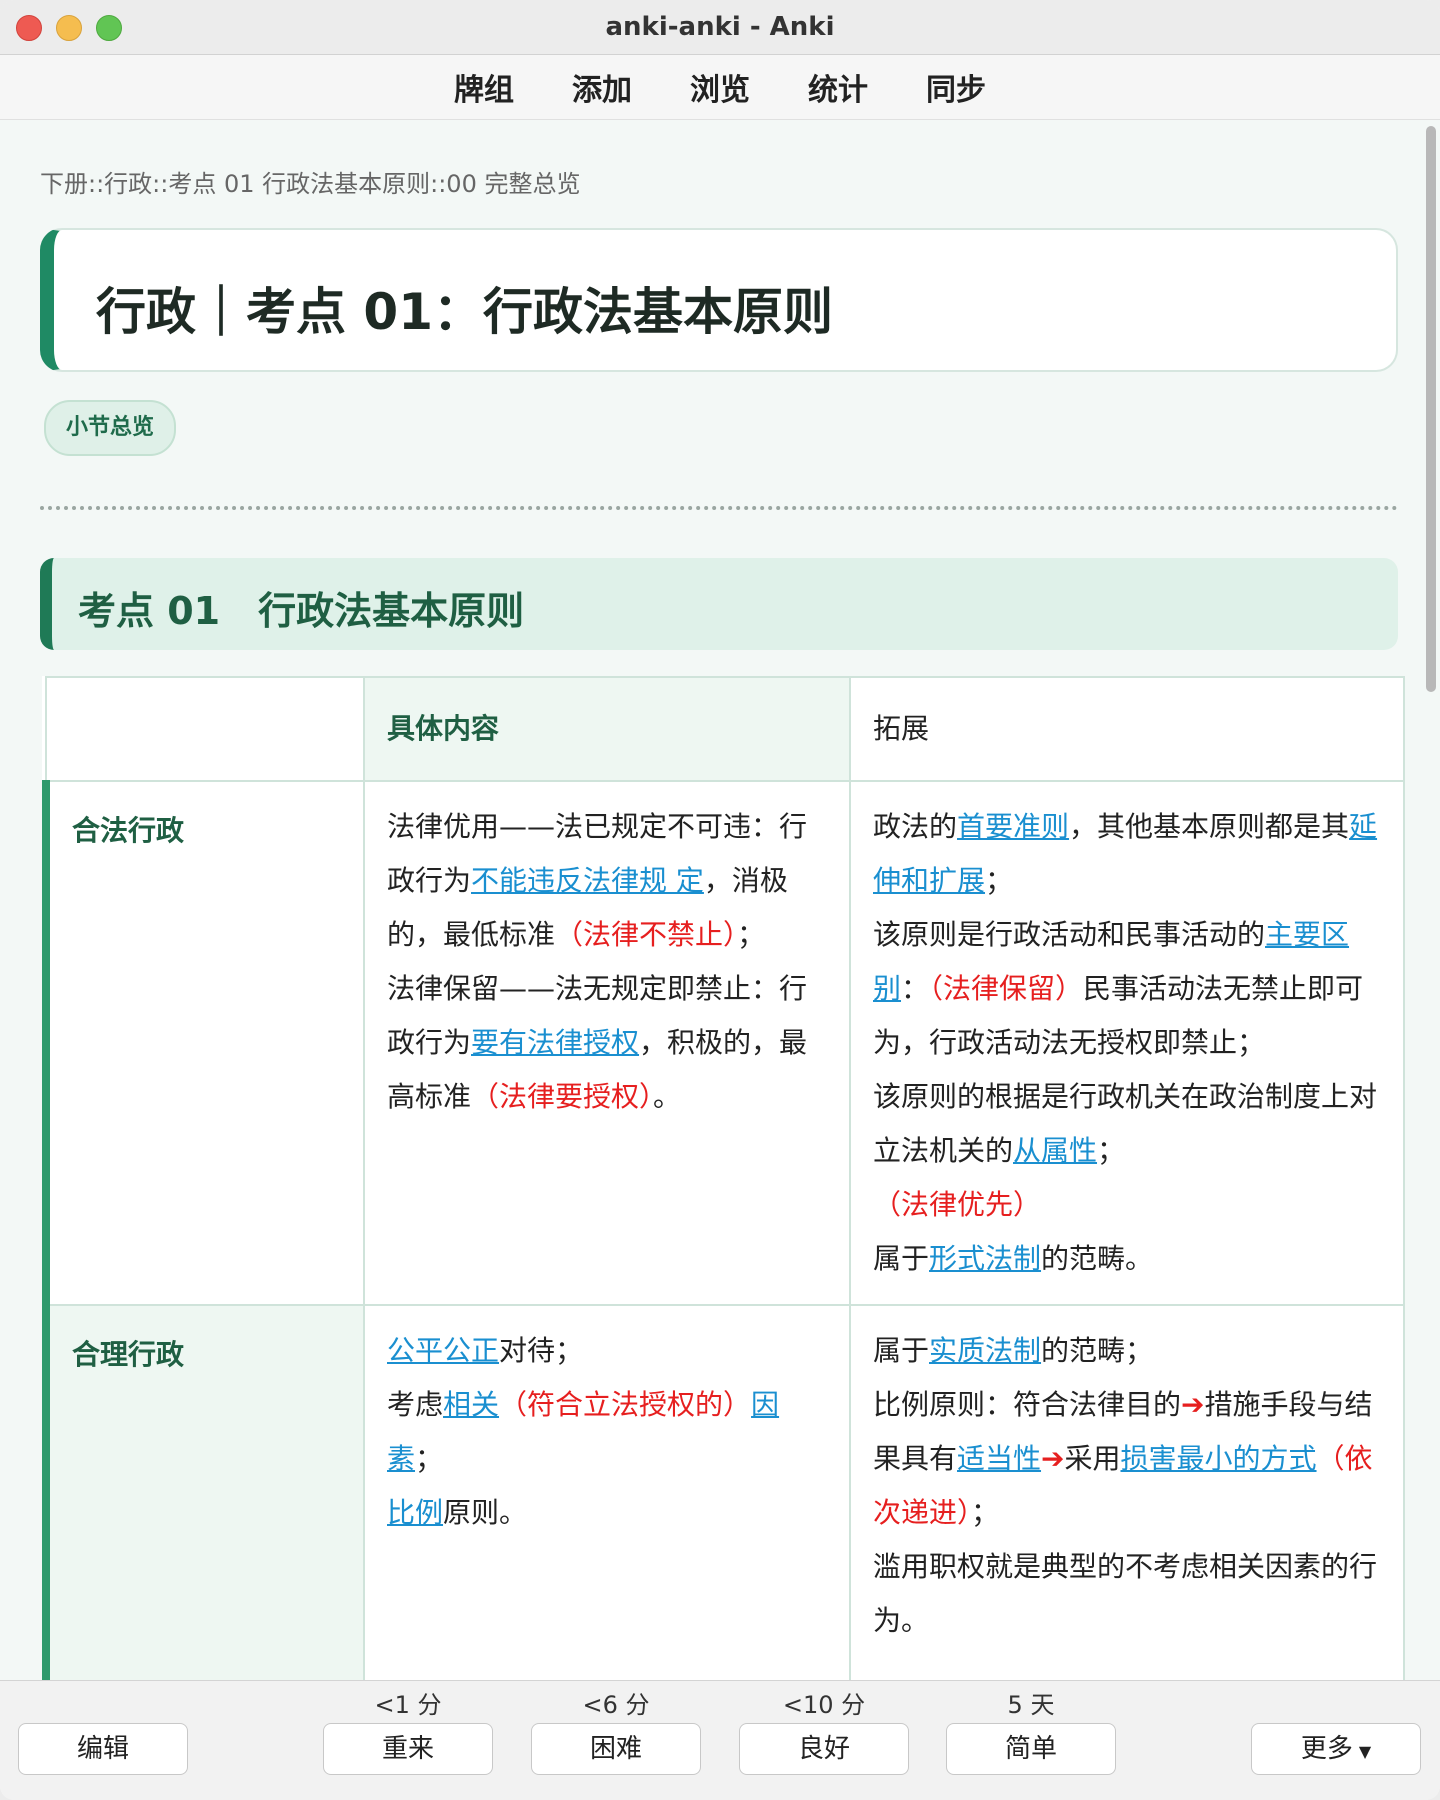 The width and height of the screenshot is (1440, 1800). I want to click on title-bar: anki-anki - Anki, so click(720, 27).